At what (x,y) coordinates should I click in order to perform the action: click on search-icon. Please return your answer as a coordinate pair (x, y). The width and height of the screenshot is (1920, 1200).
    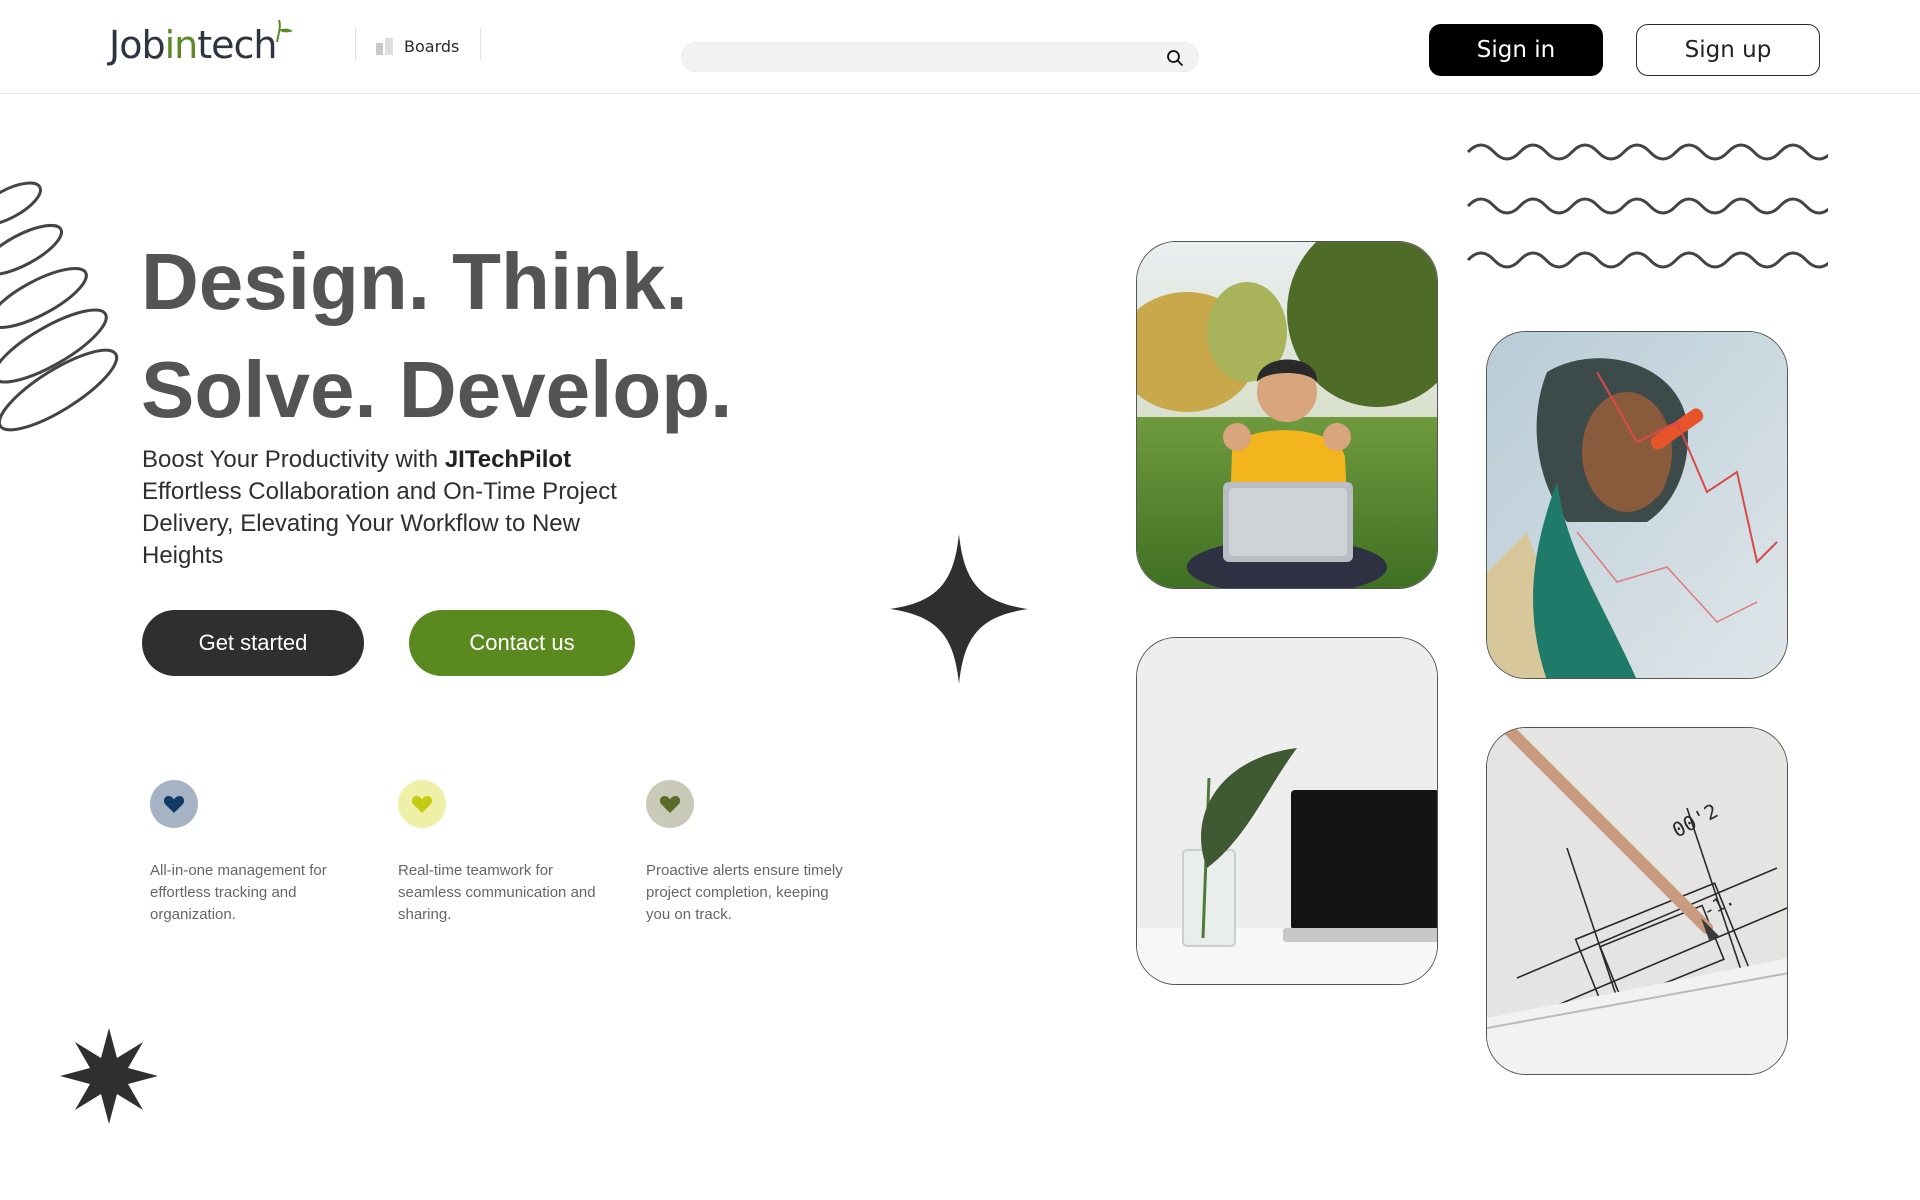
    Looking at the image, I should click on (1175, 58).